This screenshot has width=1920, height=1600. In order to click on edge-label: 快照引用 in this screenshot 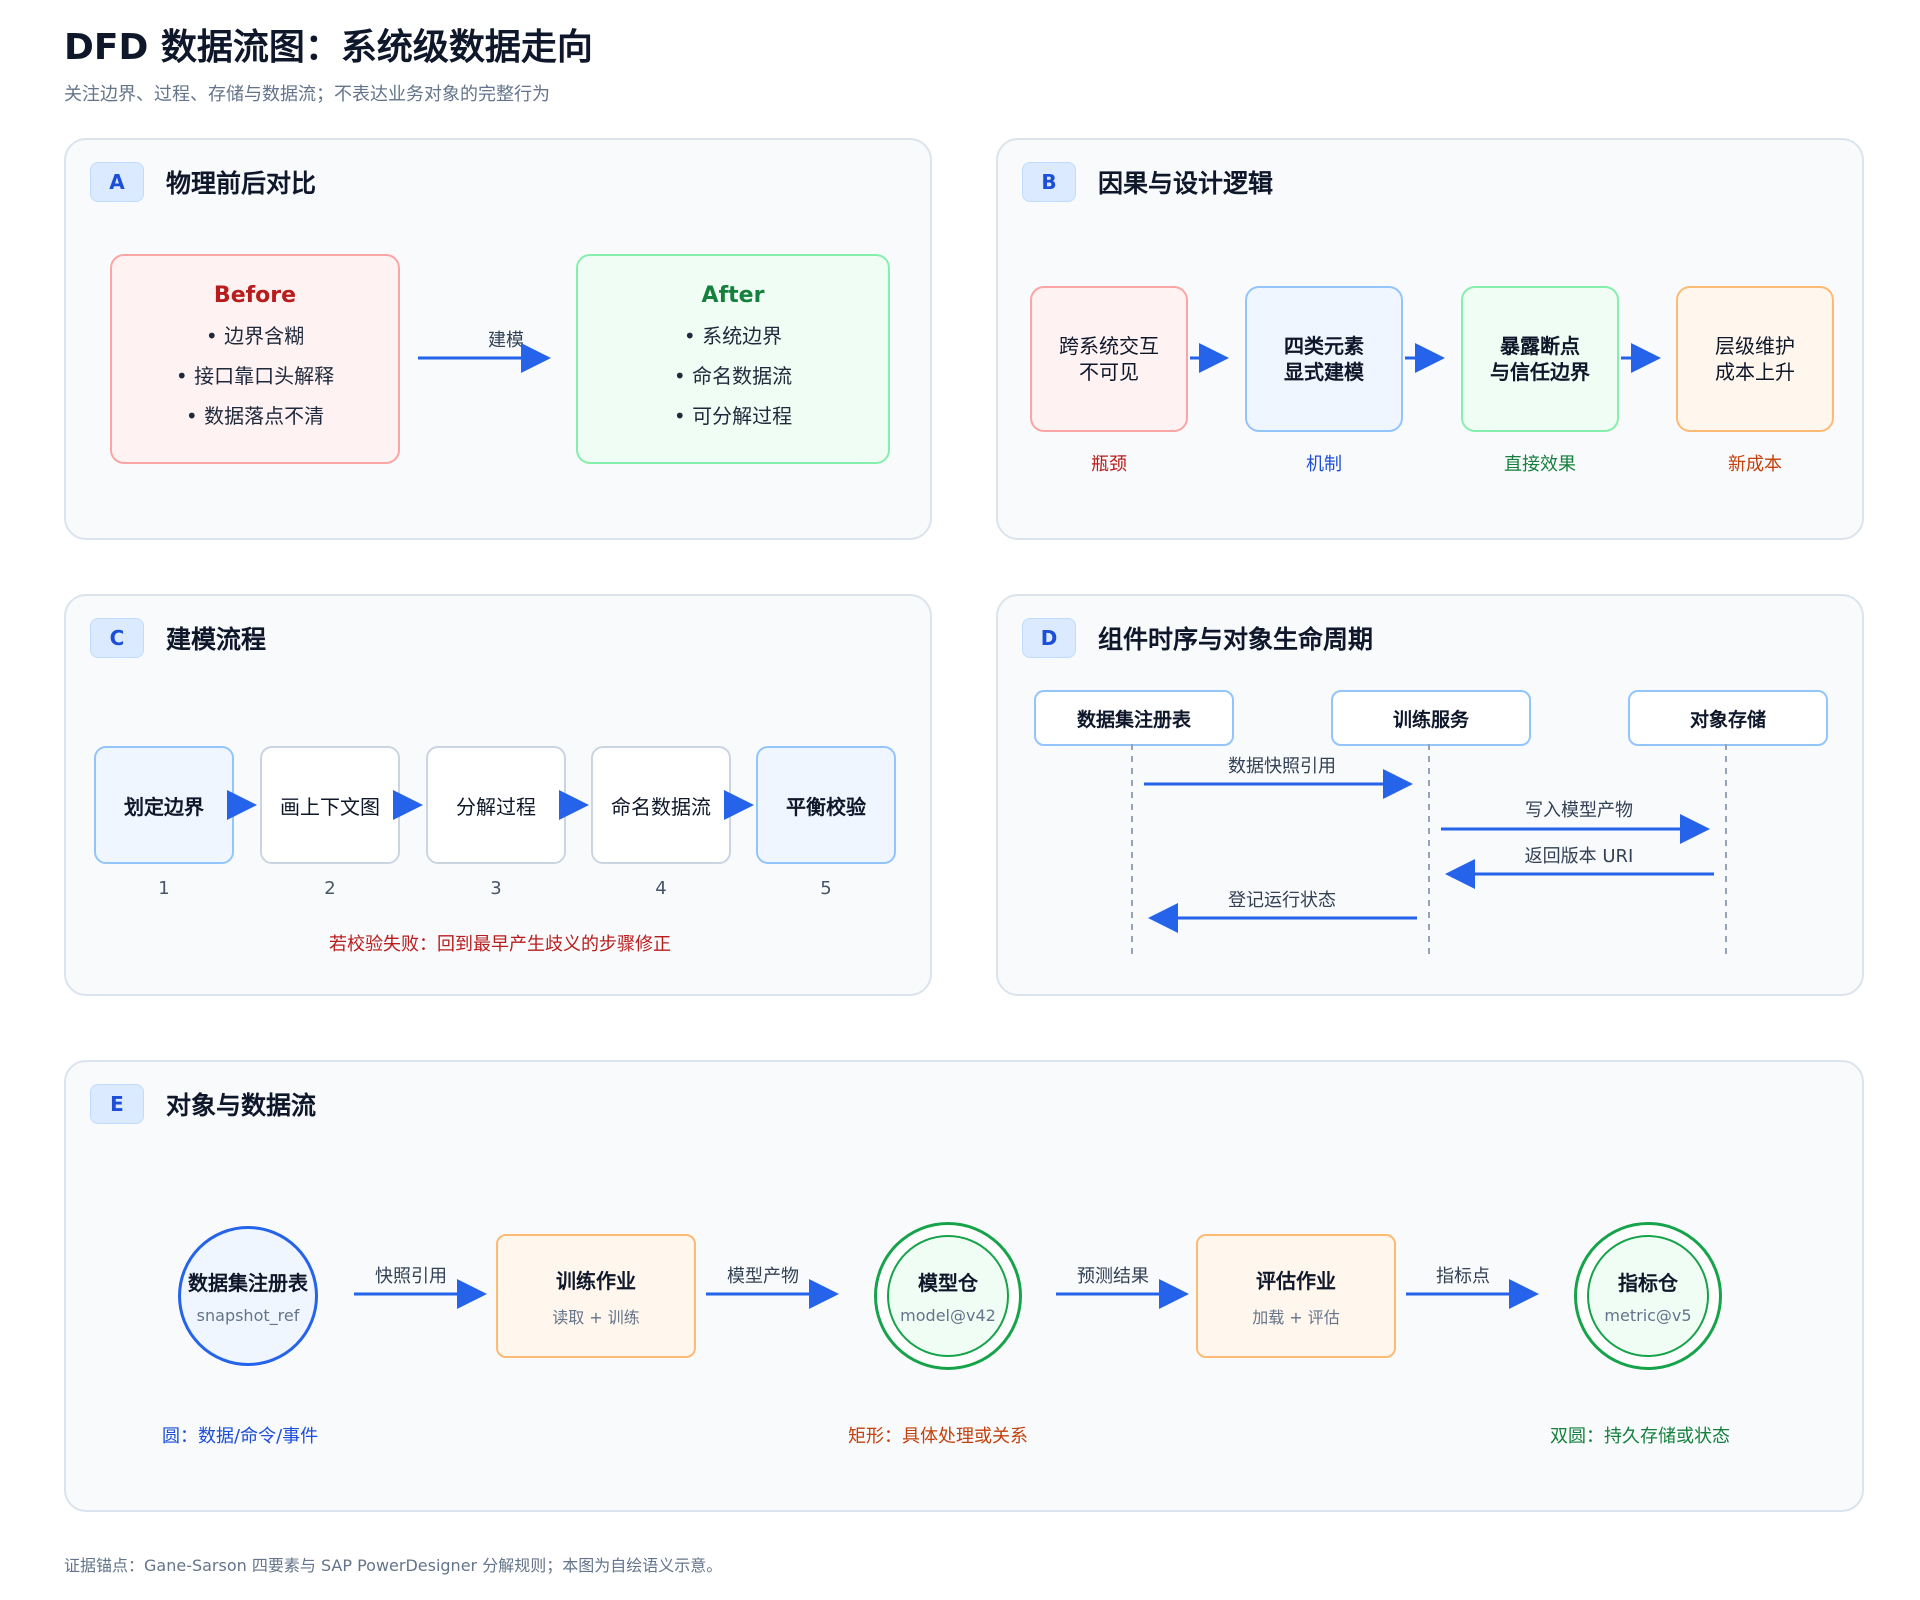, I will do `click(411, 1276)`.